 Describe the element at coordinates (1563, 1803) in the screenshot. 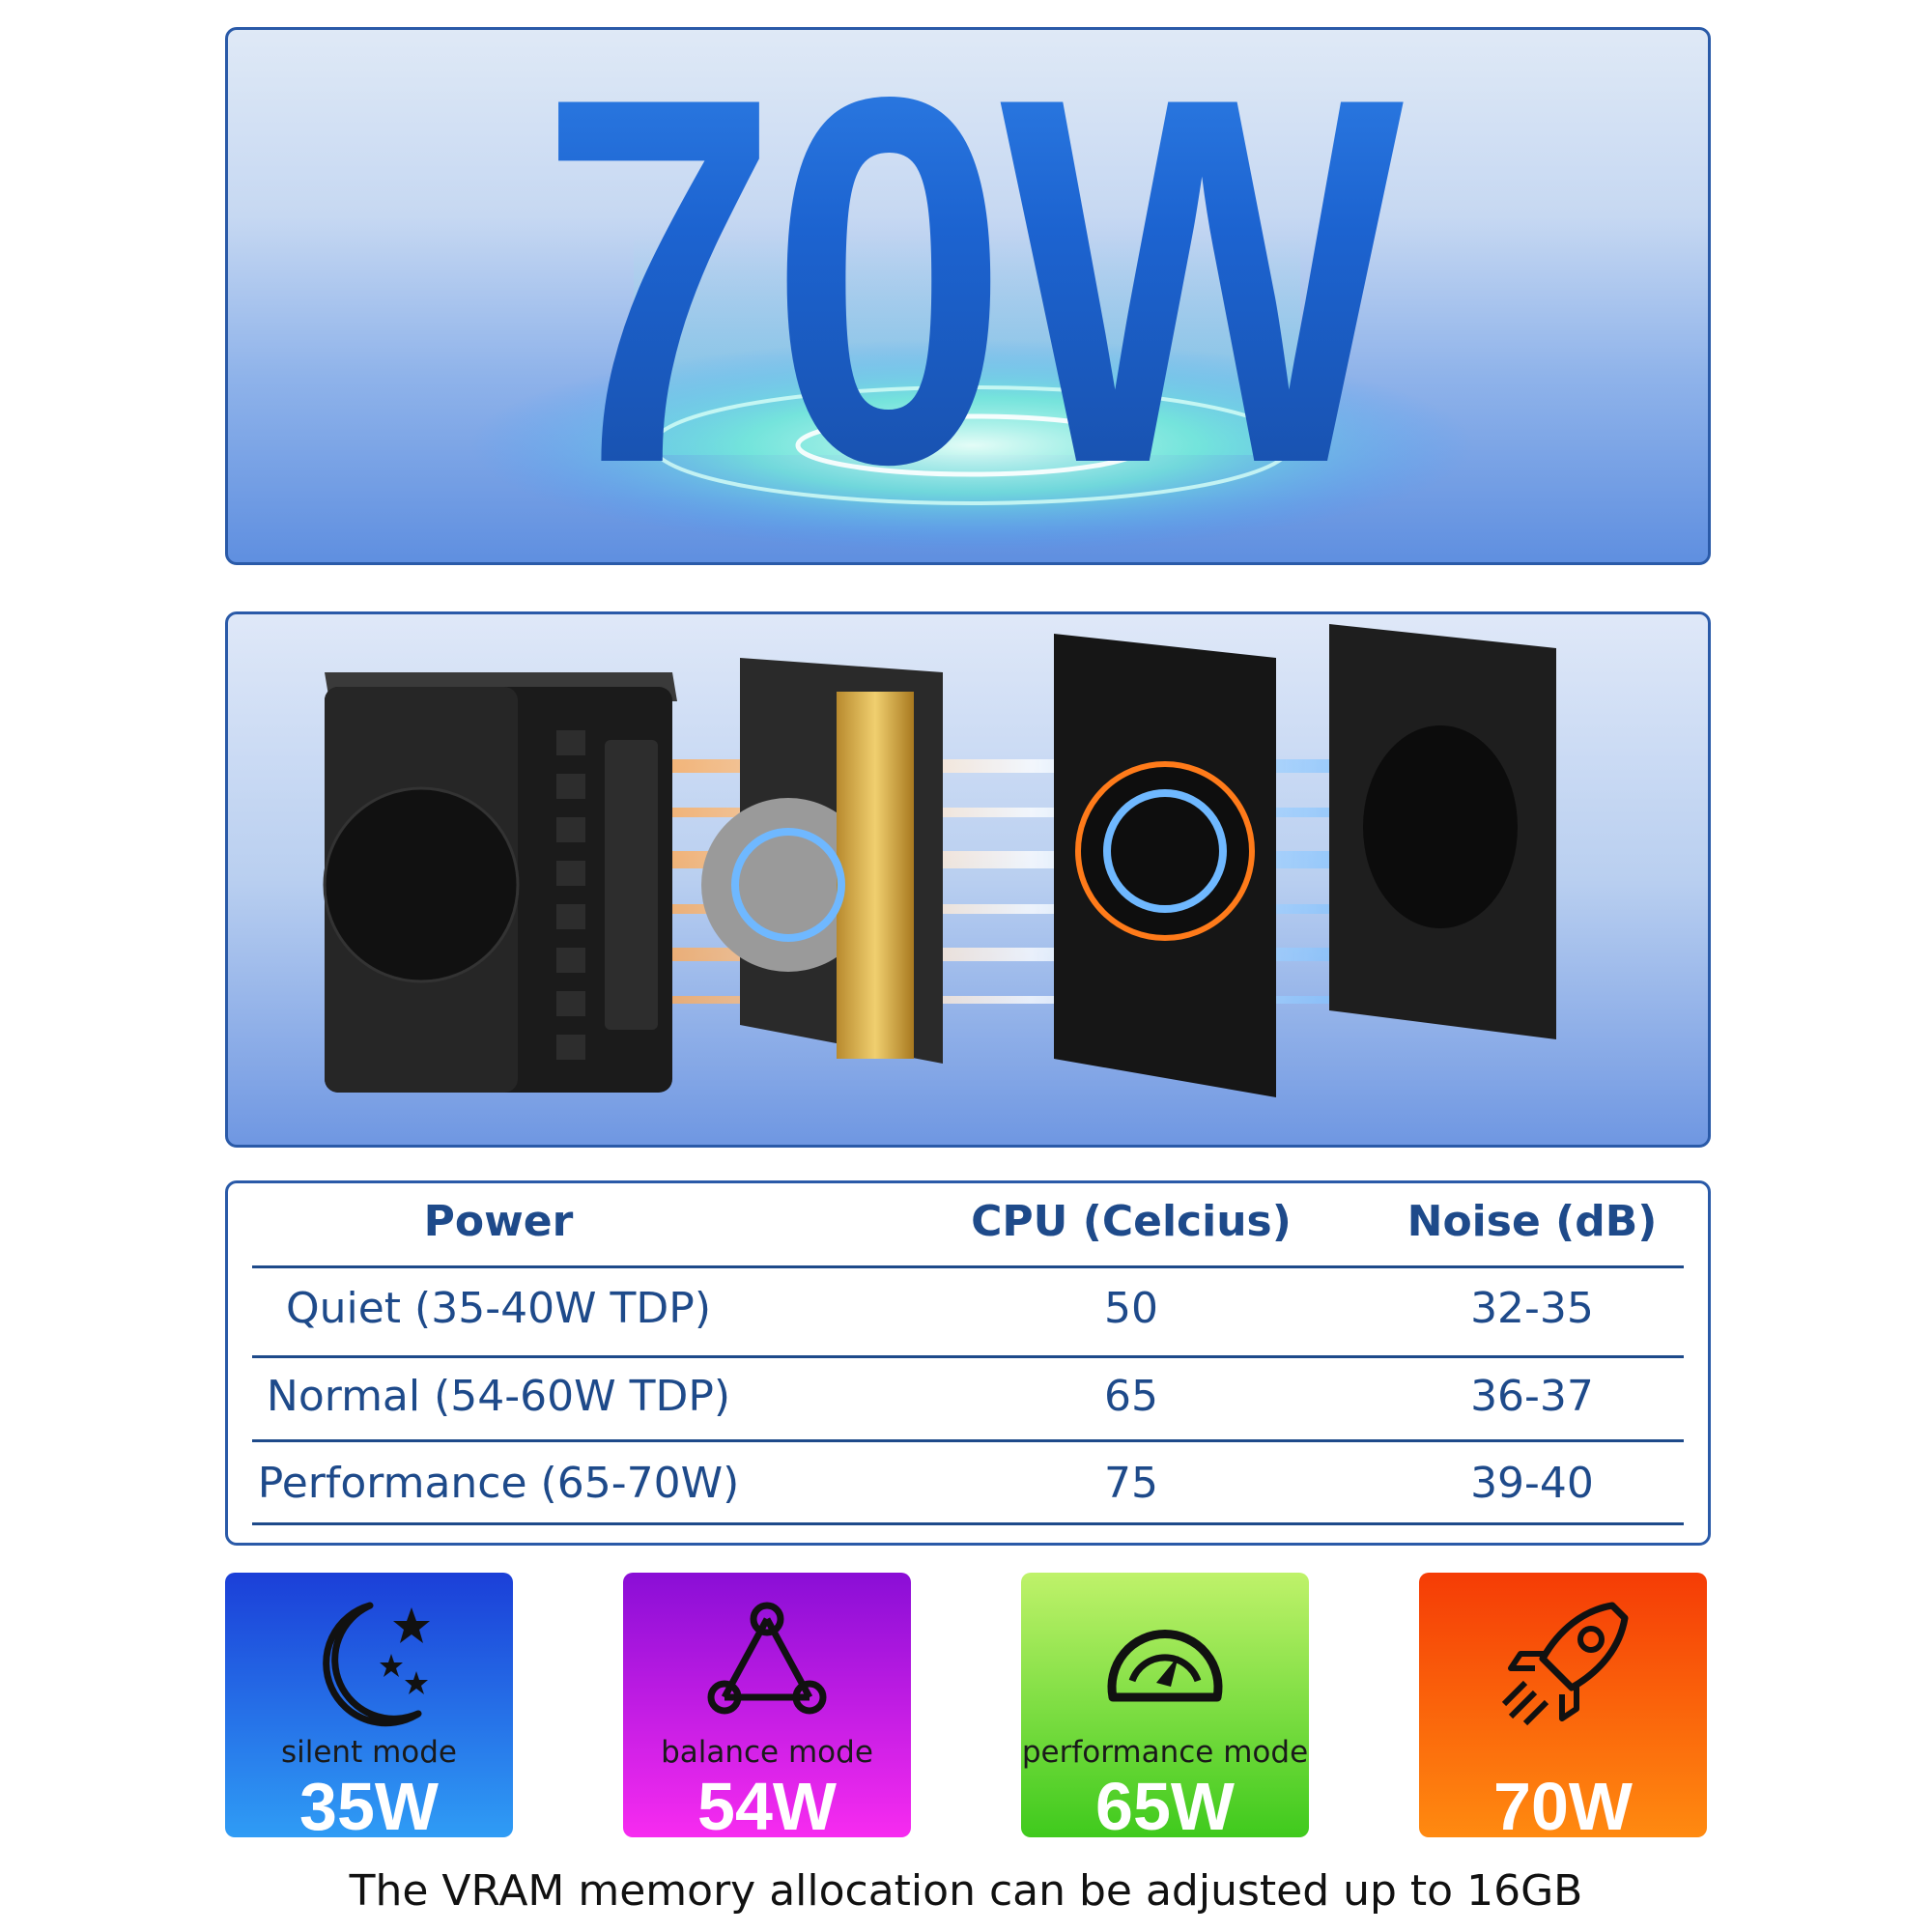

I see `mode-watts: 70W` at that location.